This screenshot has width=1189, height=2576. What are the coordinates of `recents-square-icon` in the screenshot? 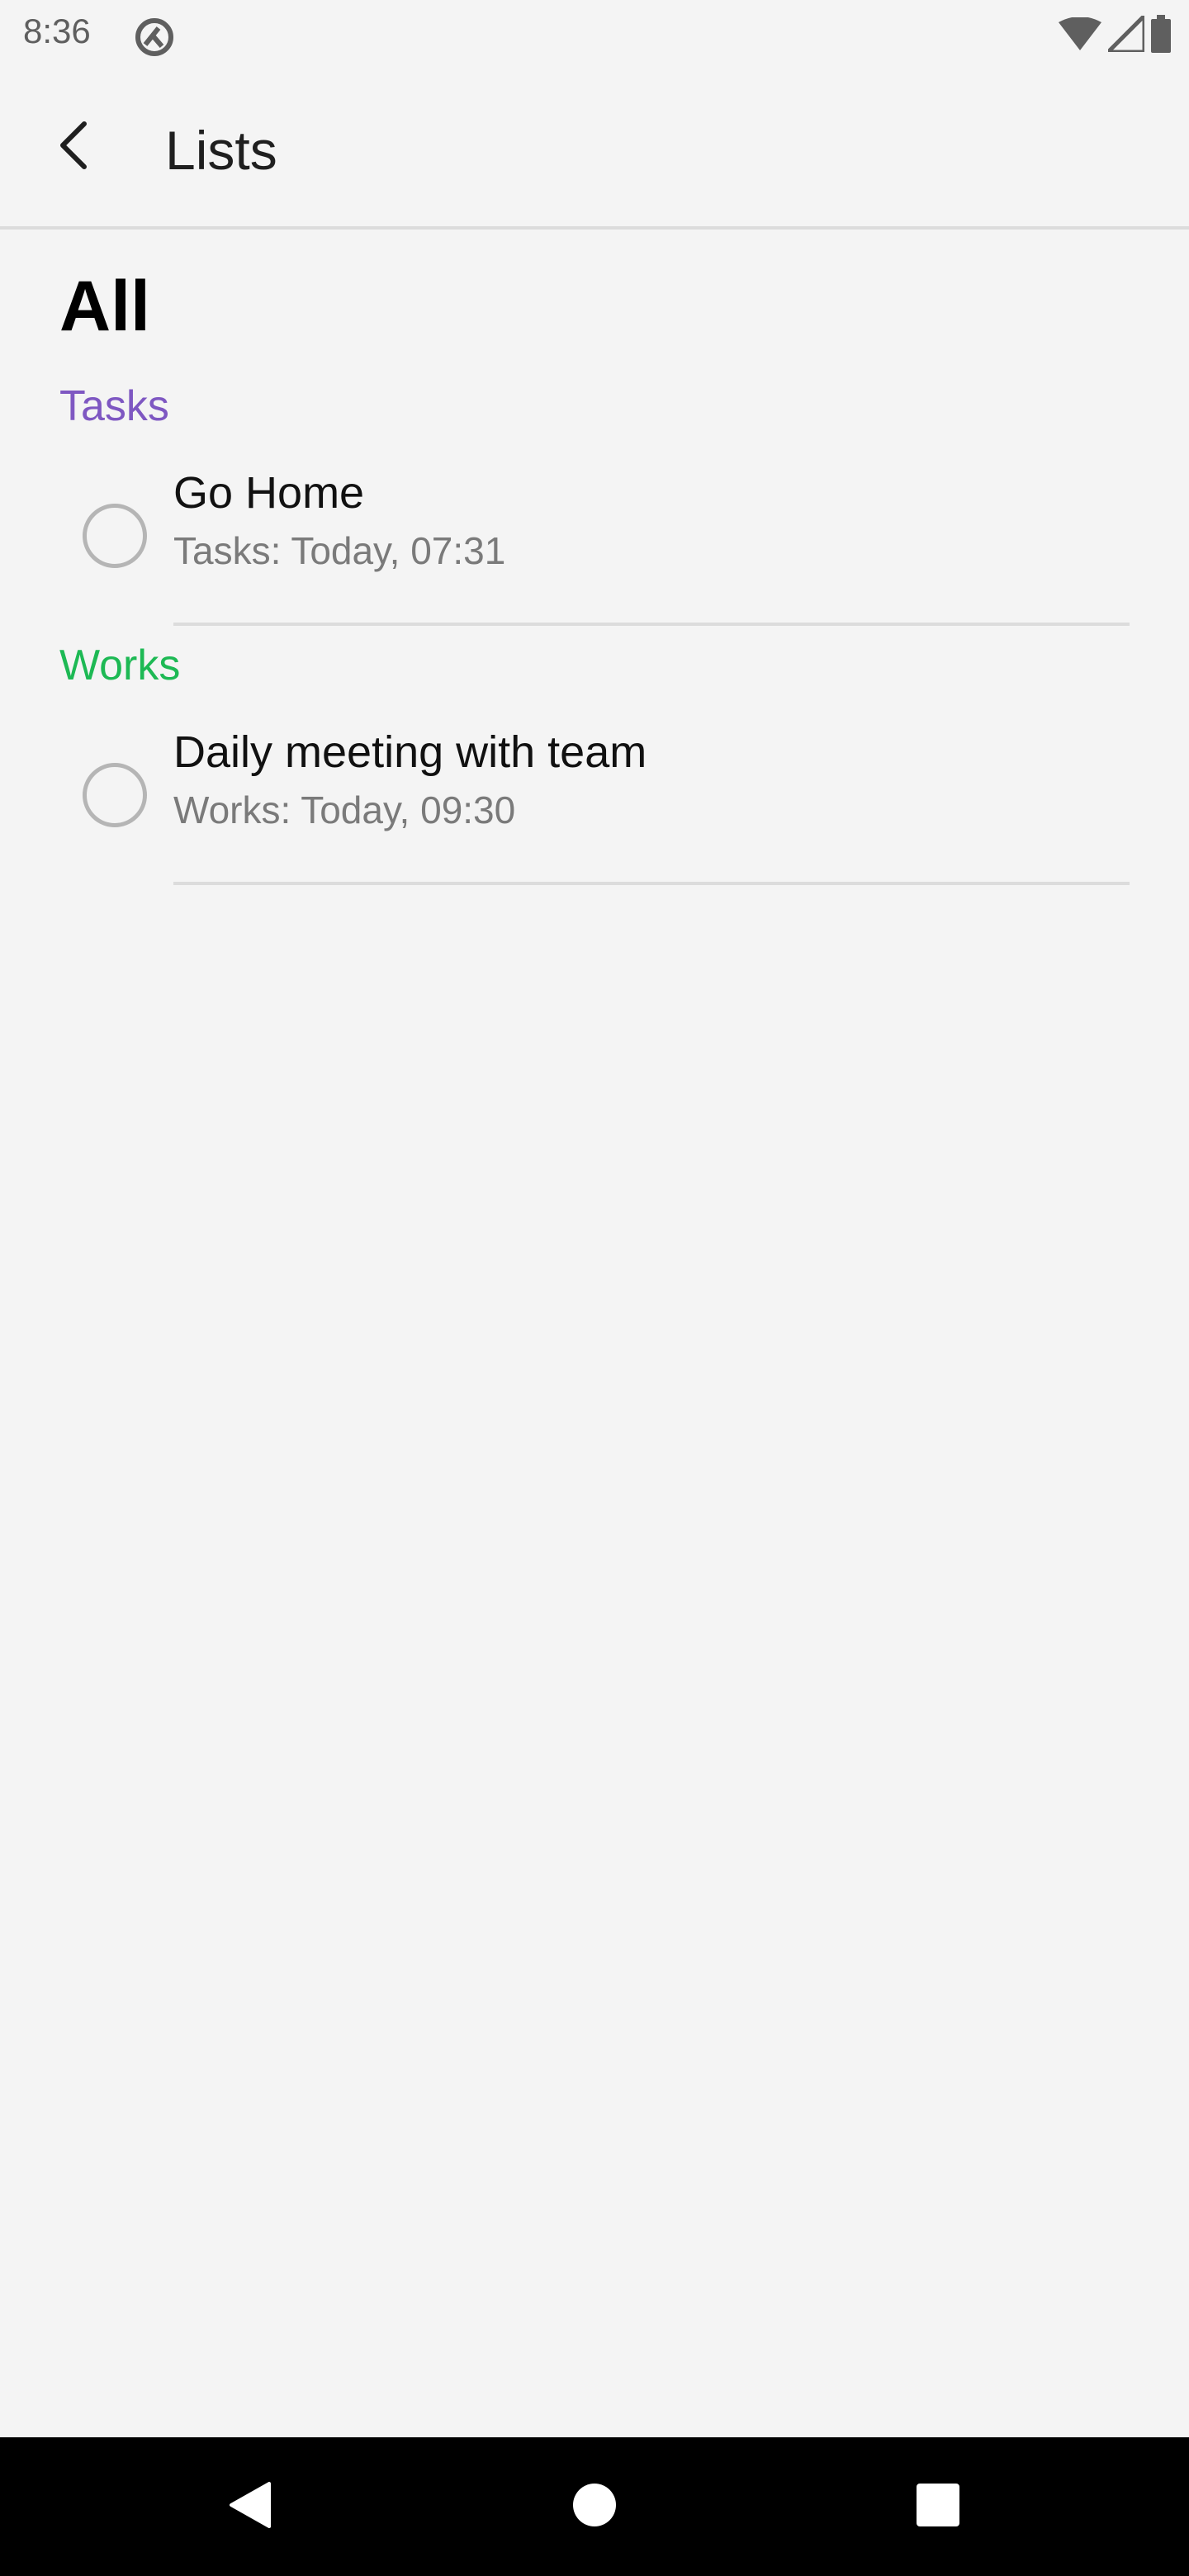 It's located at (938, 2507).